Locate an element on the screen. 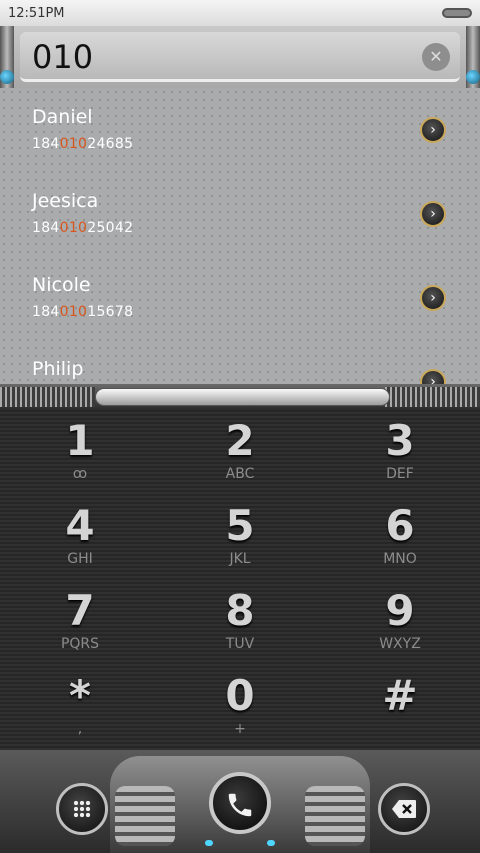 This screenshot has height=853, width=480. key-digit: 6 is located at coordinates (400, 525).